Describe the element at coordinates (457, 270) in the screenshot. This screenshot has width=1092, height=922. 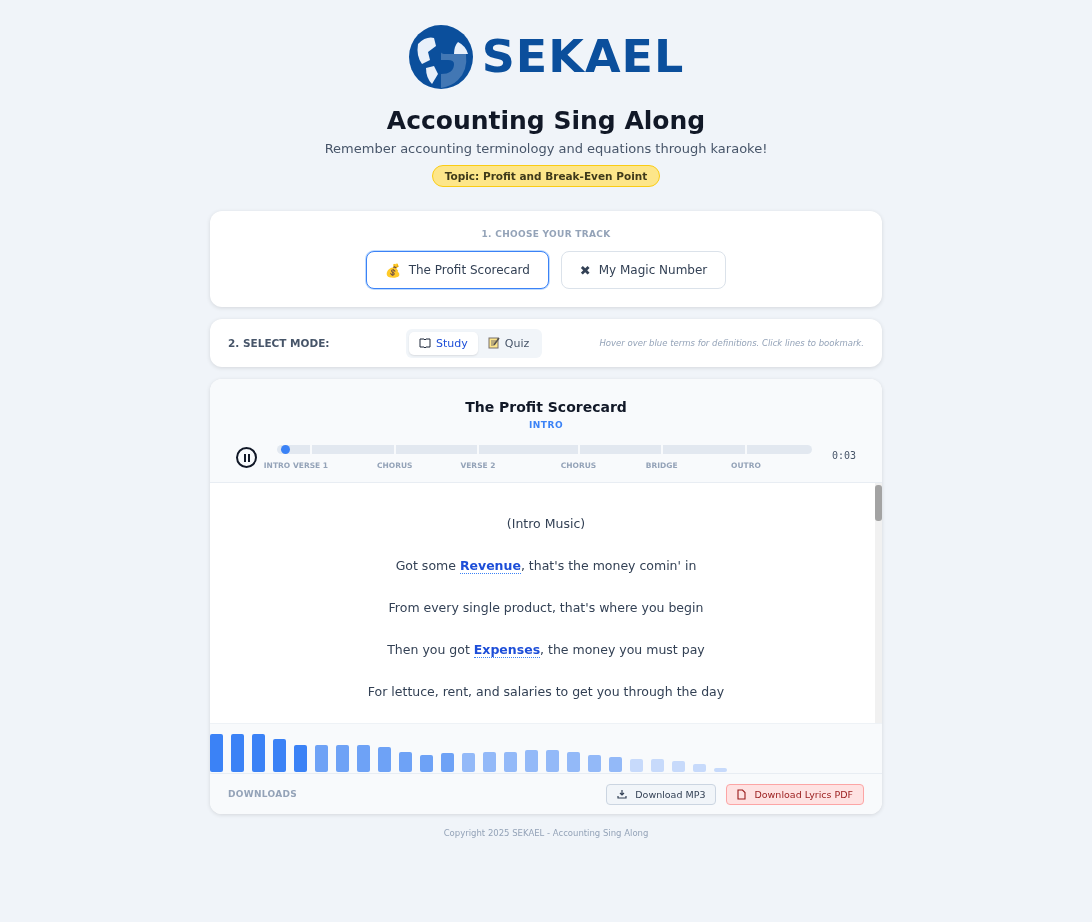
I see `track-button: 💰 The Profit Scorecard` at that location.